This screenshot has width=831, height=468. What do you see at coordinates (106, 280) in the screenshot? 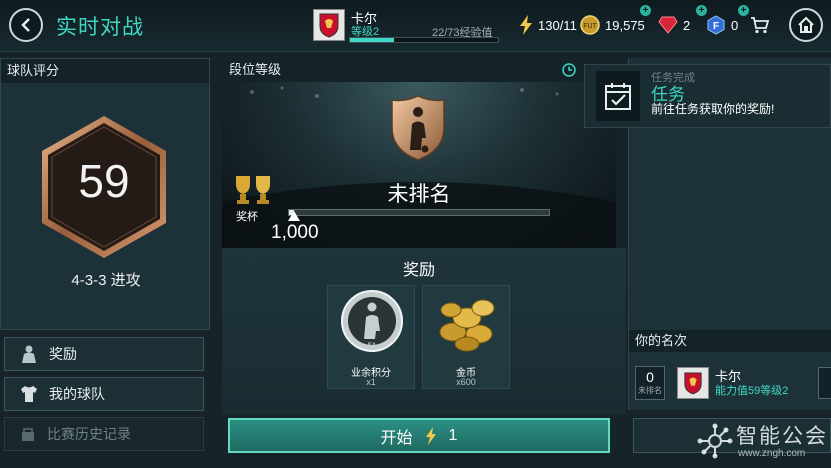
I see `formation-label: 4-3-3 进攻` at bounding box center [106, 280].